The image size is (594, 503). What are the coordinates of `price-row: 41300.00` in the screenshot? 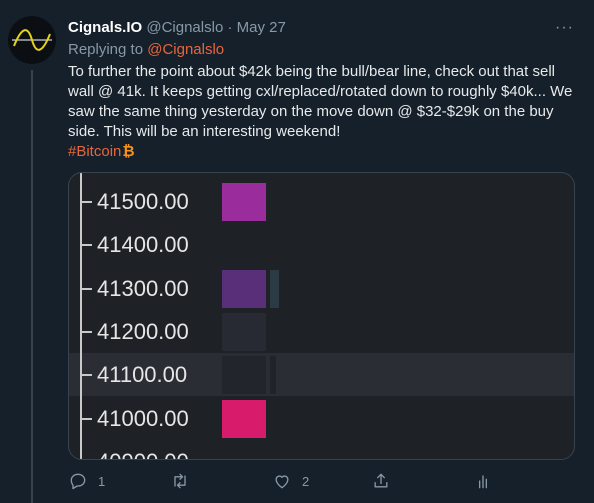 It's located at (321, 288).